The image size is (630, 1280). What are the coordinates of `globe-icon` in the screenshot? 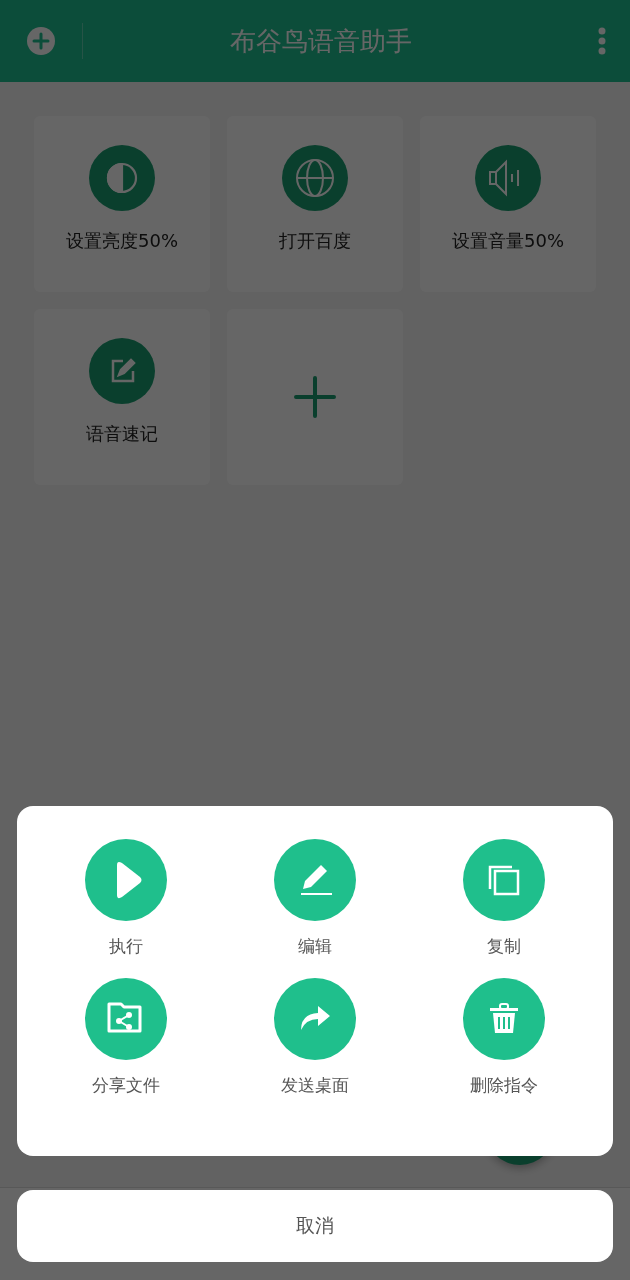 It's located at (315, 178).